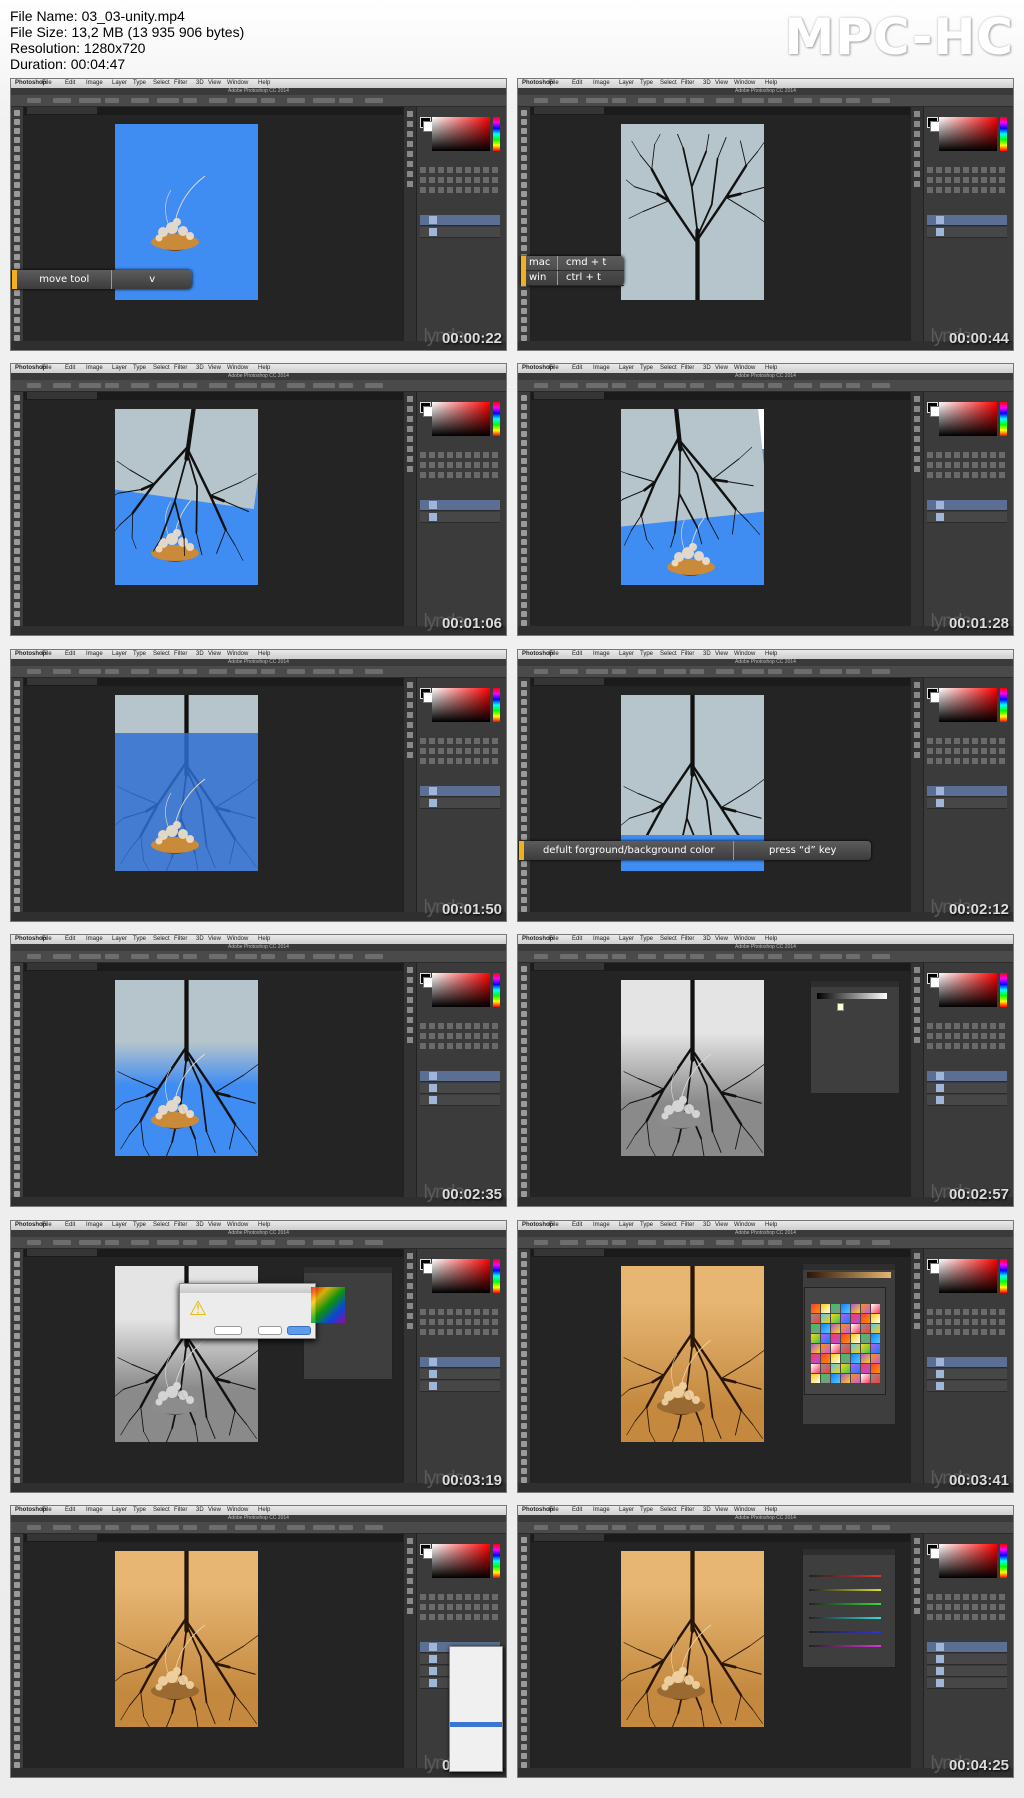 The width and height of the screenshot is (1024, 1798). I want to click on hue-slider, so click(496, 1561).